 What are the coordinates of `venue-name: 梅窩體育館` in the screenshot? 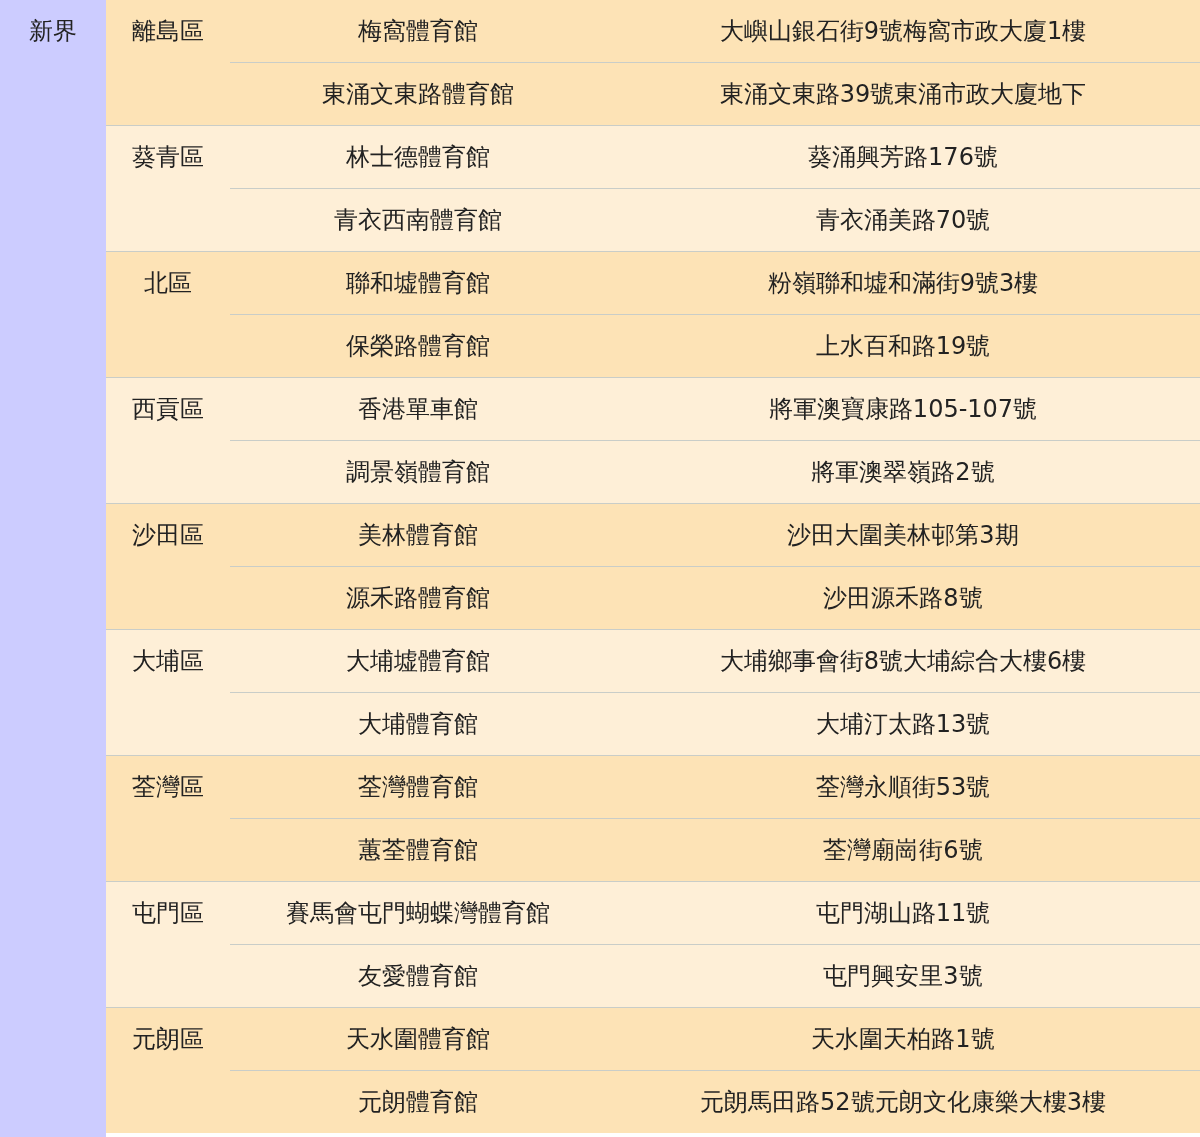 It's located at (418, 31).